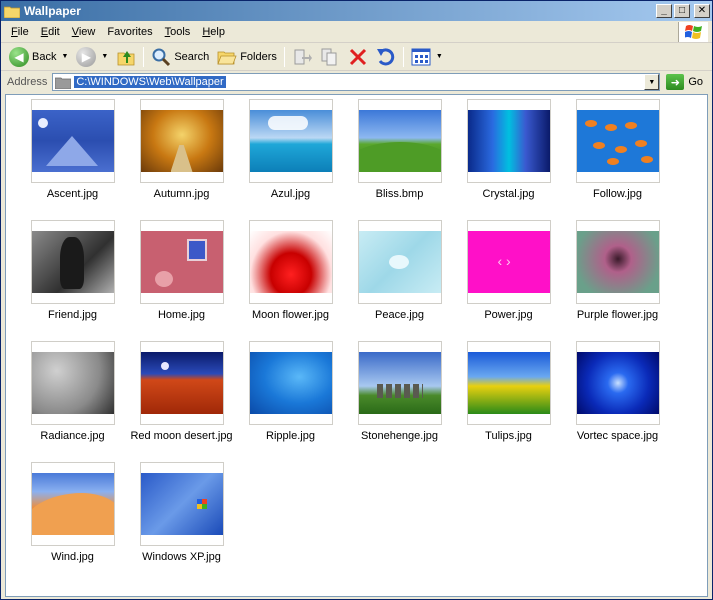 The height and width of the screenshot is (600, 713). Describe the element at coordinates (72, 194) in the screenshot. I see `file-name: Ascent.jpg` at that location.